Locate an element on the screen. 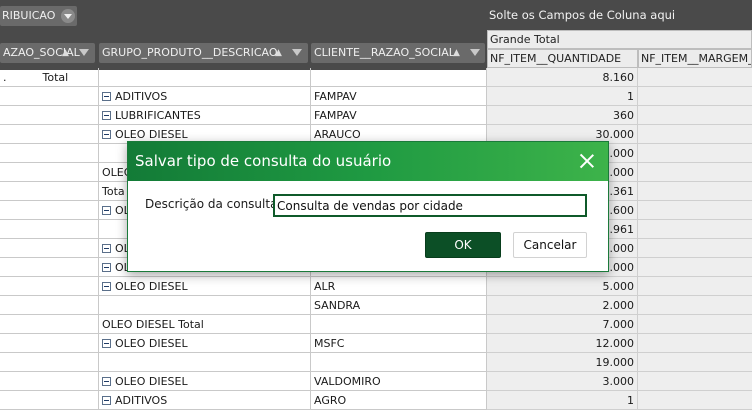 This screenshot has width=752, height=415. close-icon is located at coordinates (587, 161).